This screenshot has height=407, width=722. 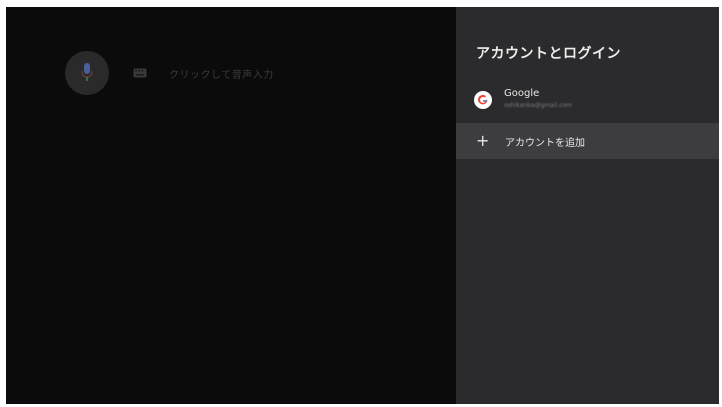 What do you see at coordinates (587, 101) in the screenshot?
I see `account-item-google: Google oshikanba@gmail.com` at bounding box center [587, 101].